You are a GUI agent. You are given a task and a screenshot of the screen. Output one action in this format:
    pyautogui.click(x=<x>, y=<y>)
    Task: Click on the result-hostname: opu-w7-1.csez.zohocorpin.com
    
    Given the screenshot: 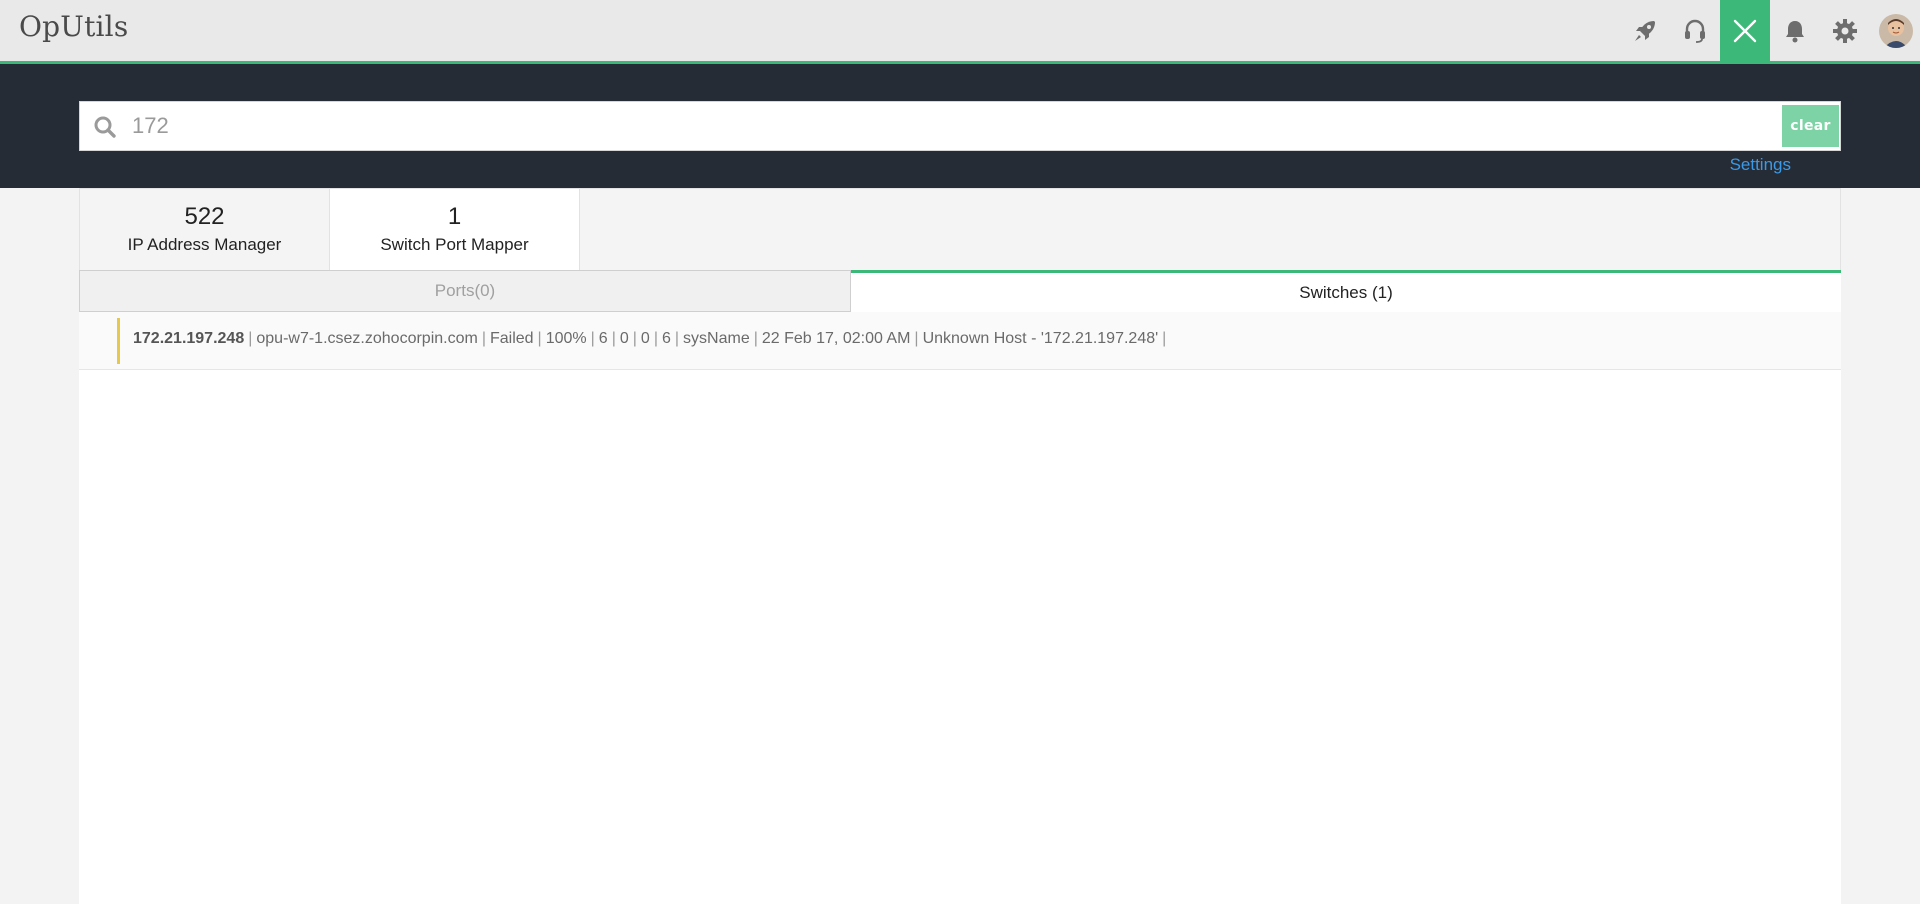 What is the action you would take?
    pyautogui.click(x=367, y=338)
    